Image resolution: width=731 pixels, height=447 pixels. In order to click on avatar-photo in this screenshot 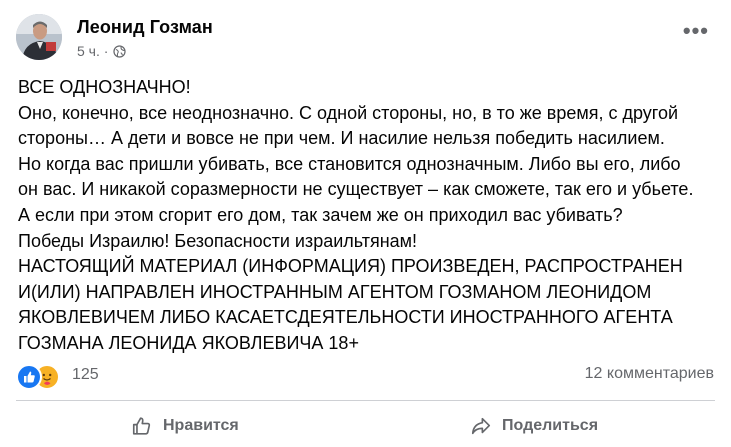, I will do `click(39, 37)`.